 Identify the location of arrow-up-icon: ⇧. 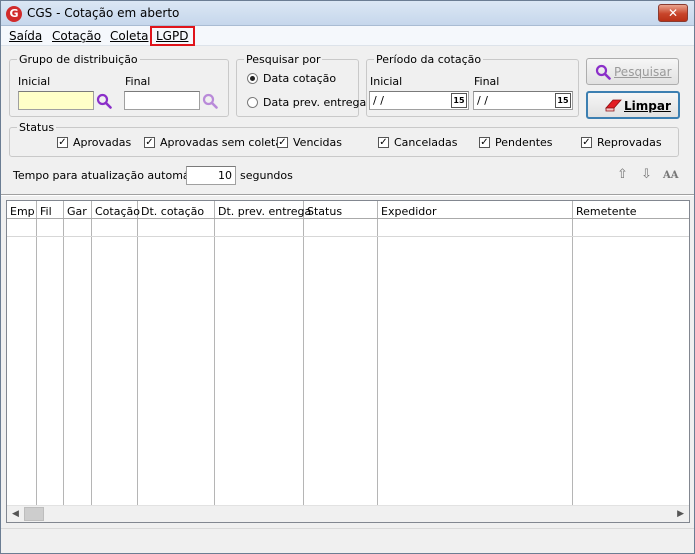
(622, 174).